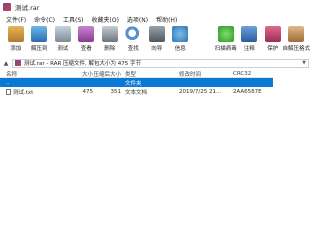 This screenshot has width=320, height=240. What do you see at coordinates (137, 19) in the screenshot?
I see `menu-options: 选项(N)` at bounding box center [137, 19].